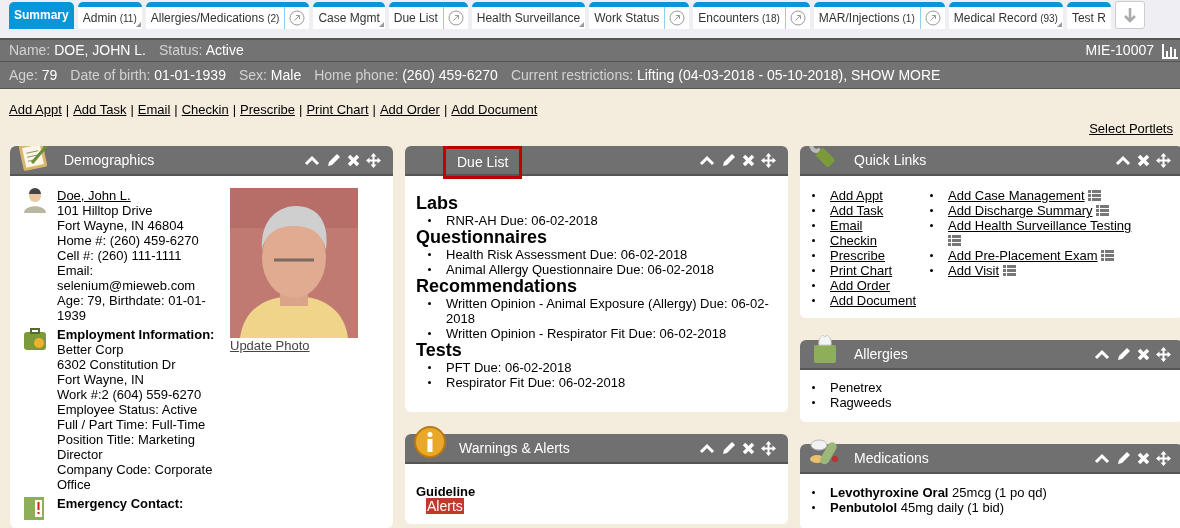 This screenshot has height=528, width=1180. I want to click on person-icon, so click(35, 201).